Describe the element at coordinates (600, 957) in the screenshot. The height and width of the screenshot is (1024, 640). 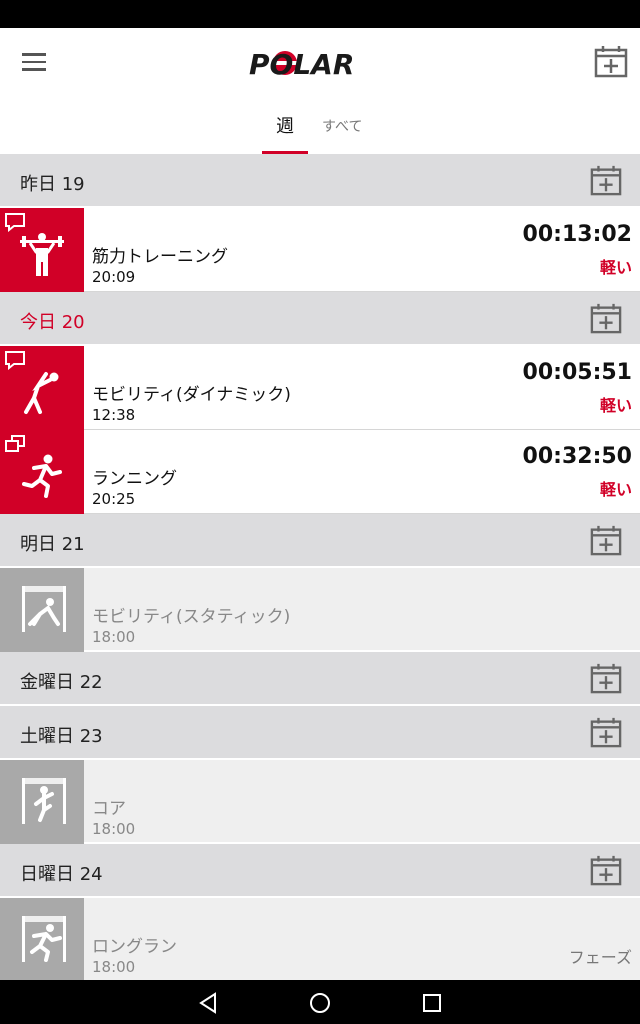
I see `session-phase: フェーズ` at that location.